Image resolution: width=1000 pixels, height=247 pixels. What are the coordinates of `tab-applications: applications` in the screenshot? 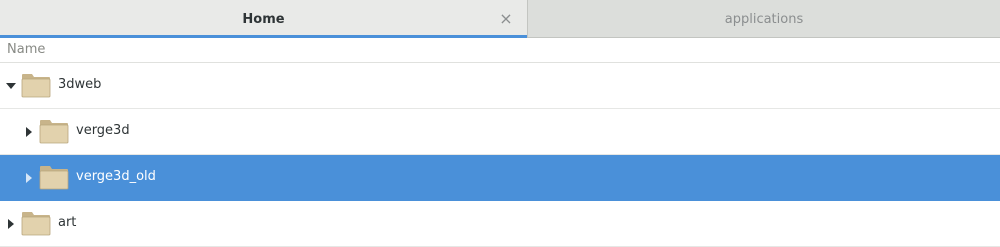 It's located at (764, 19).